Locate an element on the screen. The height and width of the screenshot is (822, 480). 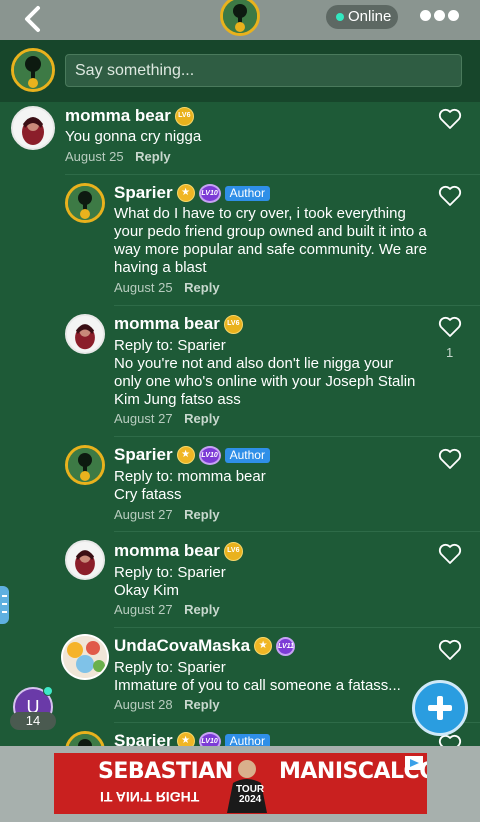
my-avatar is located at coordinates (33, 70).